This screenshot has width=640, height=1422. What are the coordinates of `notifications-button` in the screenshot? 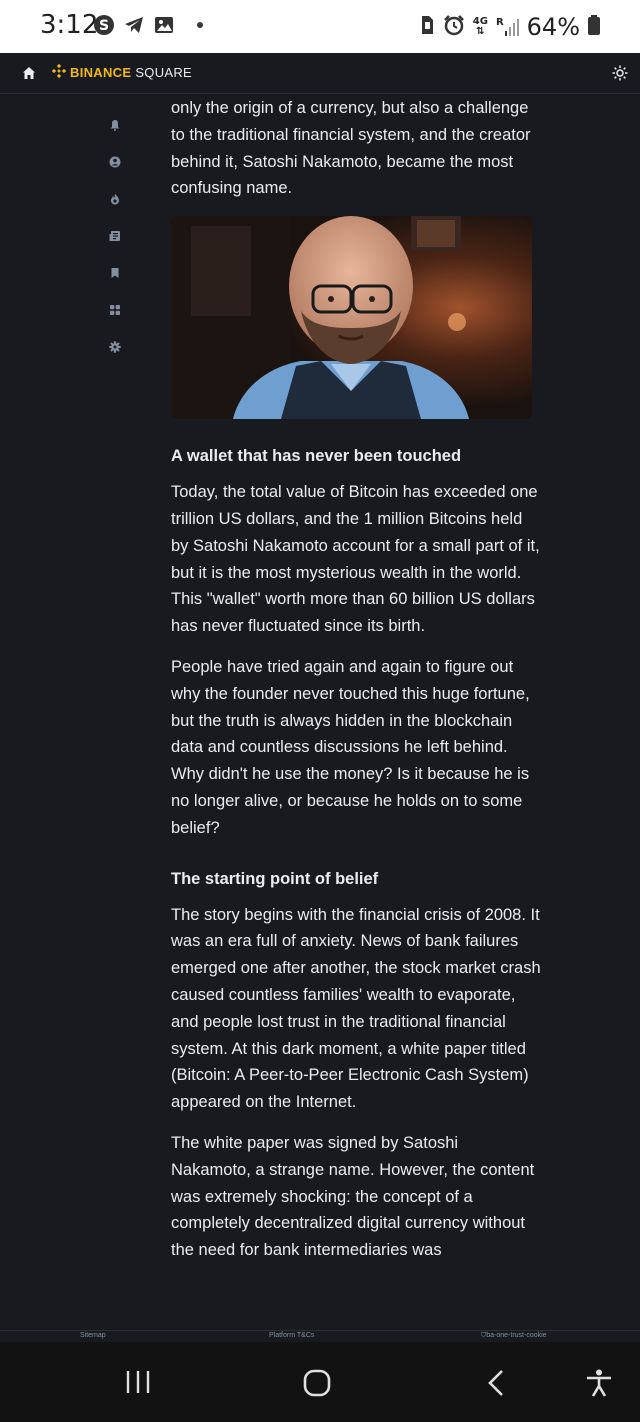 It's located at (115, 126).